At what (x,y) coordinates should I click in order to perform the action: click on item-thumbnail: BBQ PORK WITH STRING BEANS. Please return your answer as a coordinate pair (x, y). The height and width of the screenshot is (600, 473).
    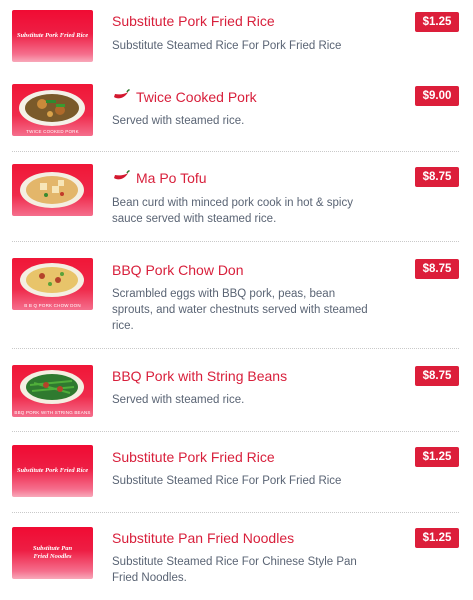
    Looking at the image, I should click on (52, 391).